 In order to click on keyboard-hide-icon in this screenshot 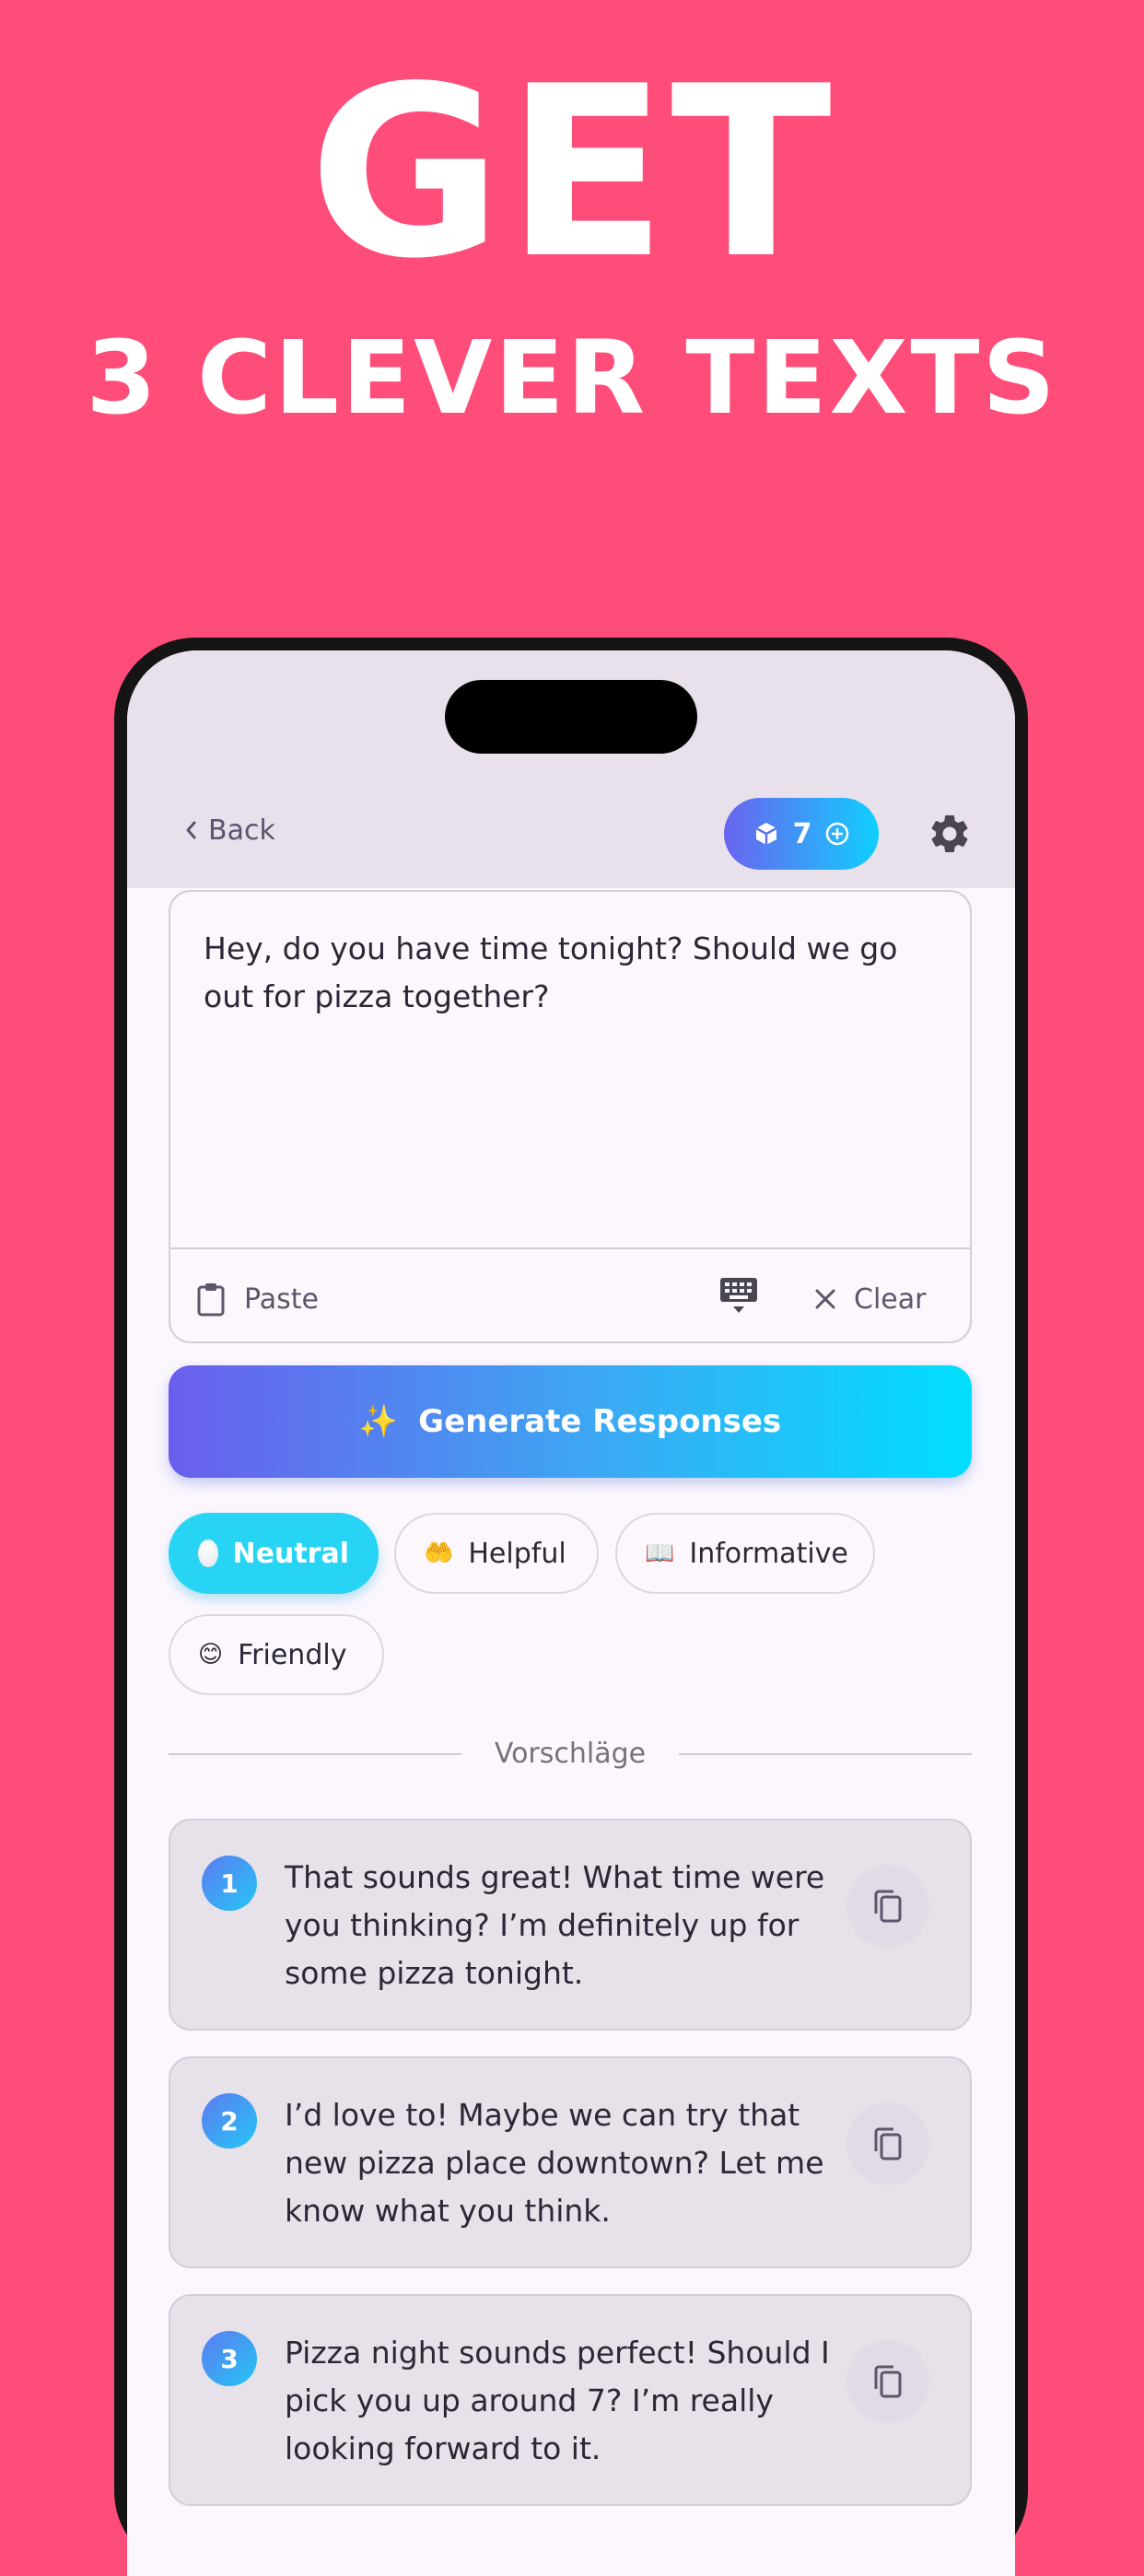, I will do `click(739, 1296)`.